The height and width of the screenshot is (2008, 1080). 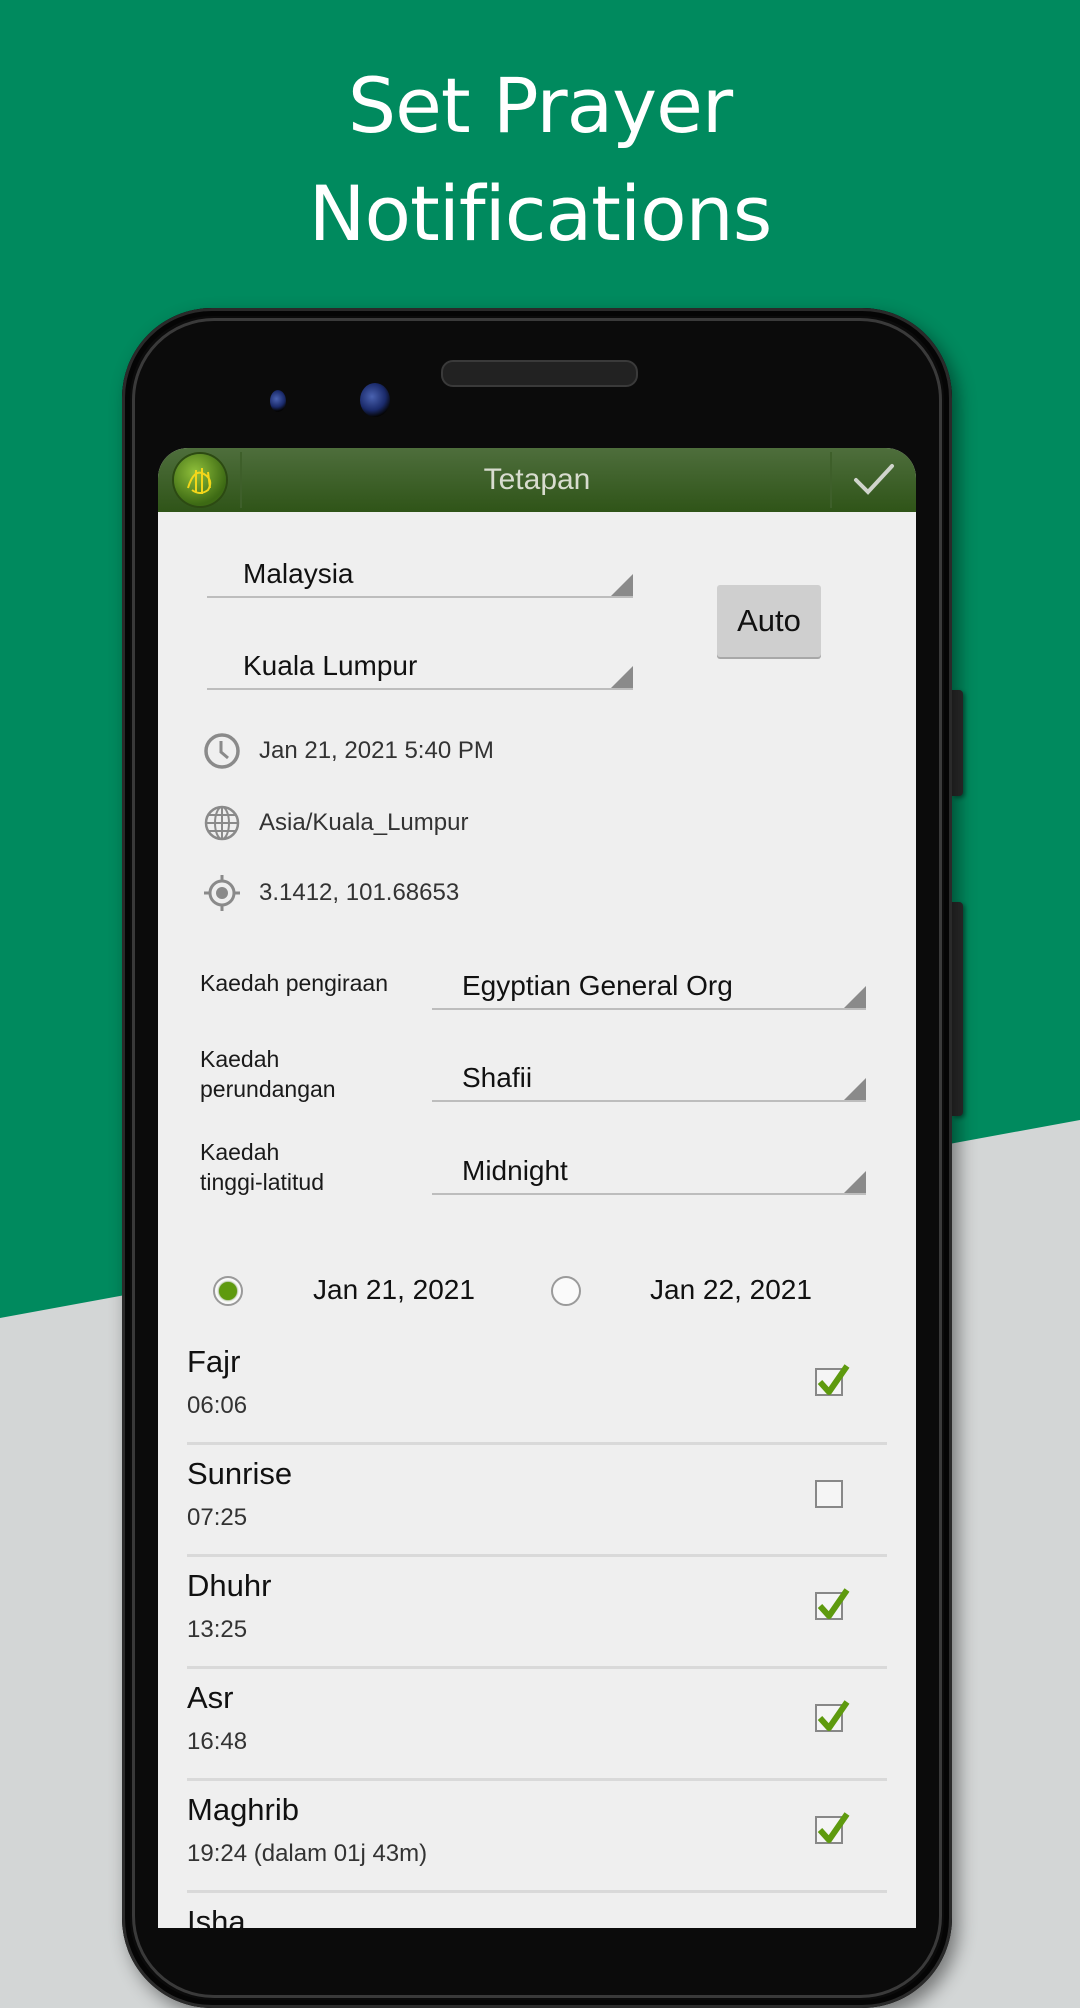 I want to click on prayer-time: 07:25, so click(x=217, y=1517).